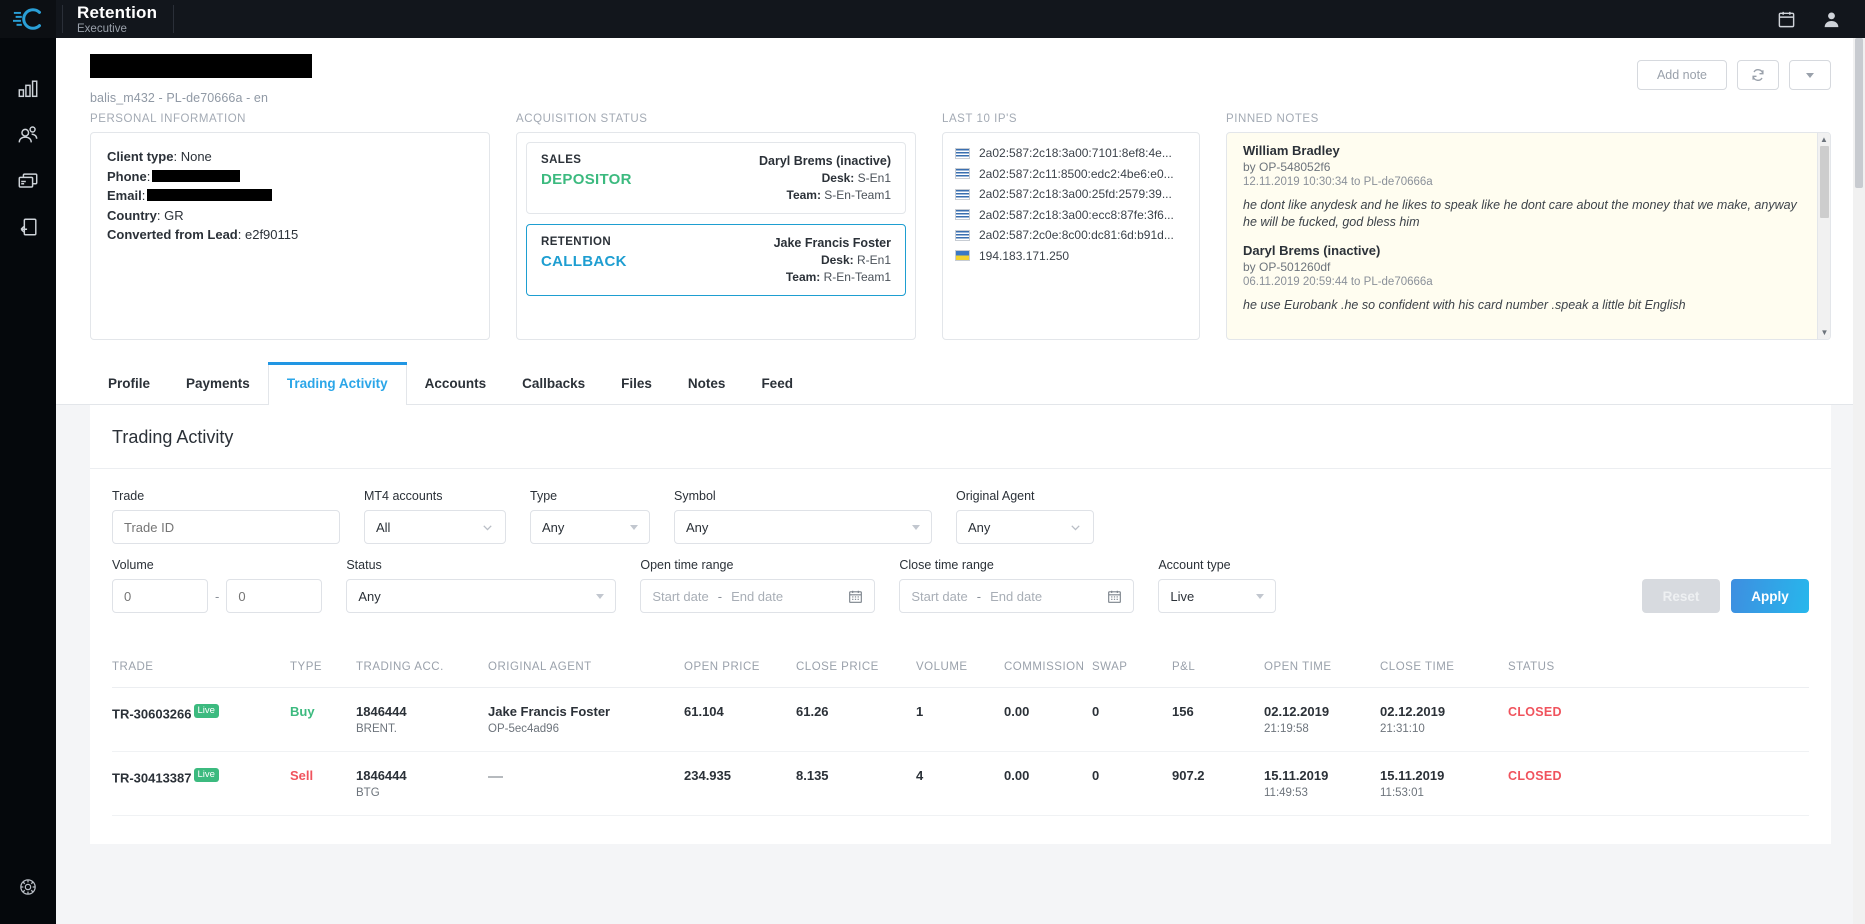 Image resolution: width=1865 pixels, height=924 pixels. I want to click on sidebar-item-payments, so click(28, 181).